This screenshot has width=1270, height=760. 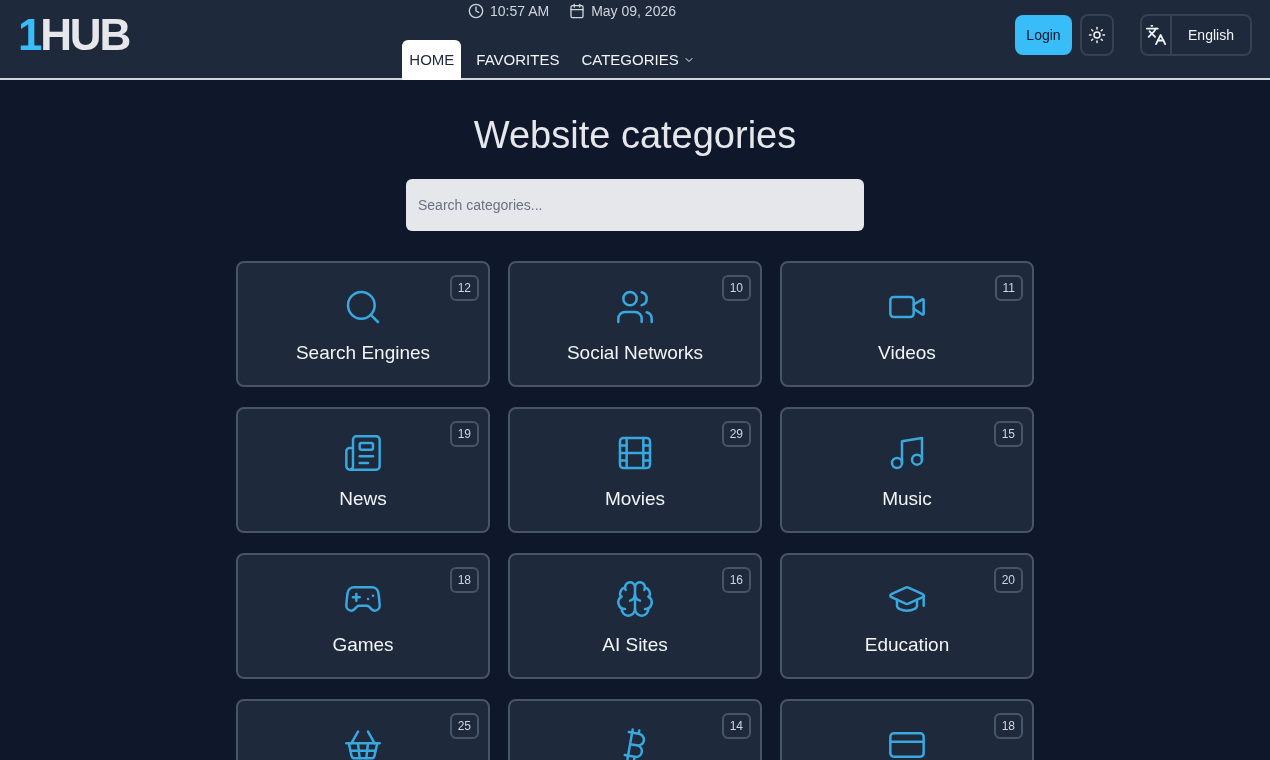 What do you see at coordinates (1008, 580) in the screenshot?
I see `count-badge: 20` at bounding box center [1008, 580].